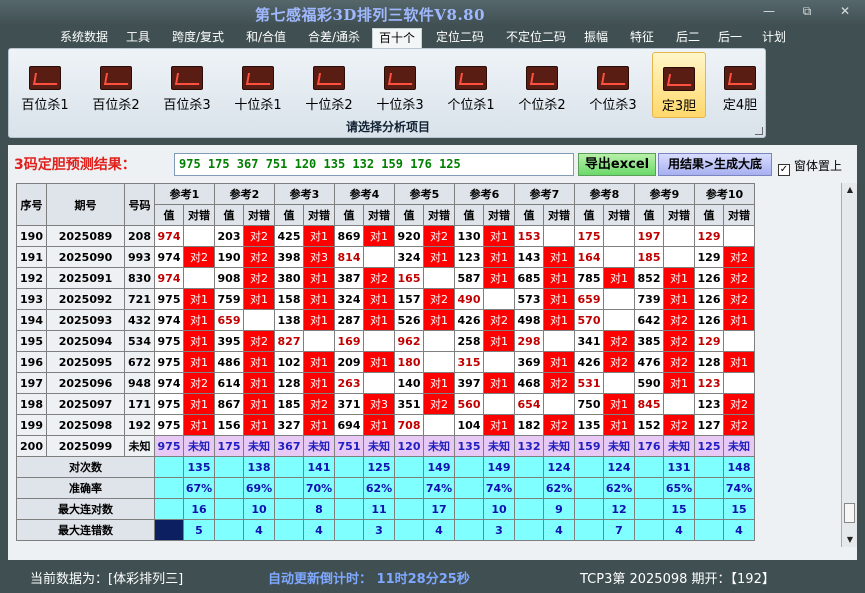  I want to click on menu-item-0: 系统数据, so click(84, 38).